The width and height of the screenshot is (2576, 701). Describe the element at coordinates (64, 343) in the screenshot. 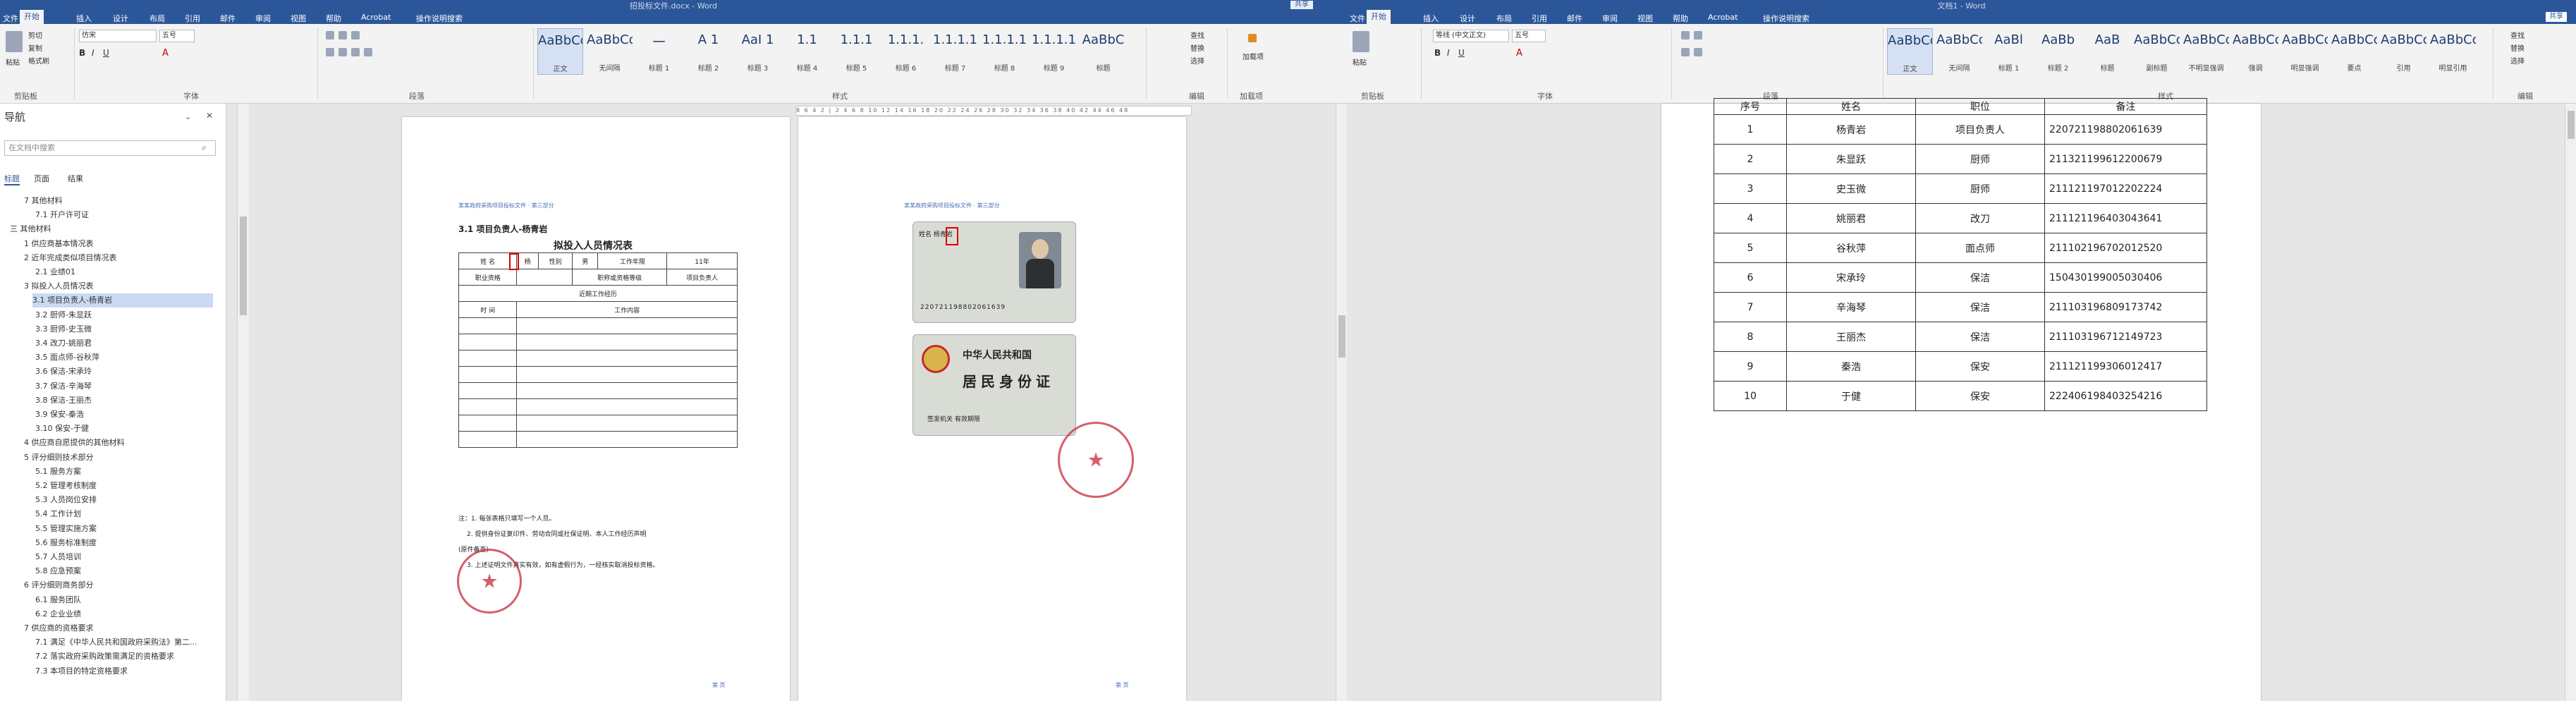

I see `nav-heading-item: 3.4 改刀-姚丽君` at that location.